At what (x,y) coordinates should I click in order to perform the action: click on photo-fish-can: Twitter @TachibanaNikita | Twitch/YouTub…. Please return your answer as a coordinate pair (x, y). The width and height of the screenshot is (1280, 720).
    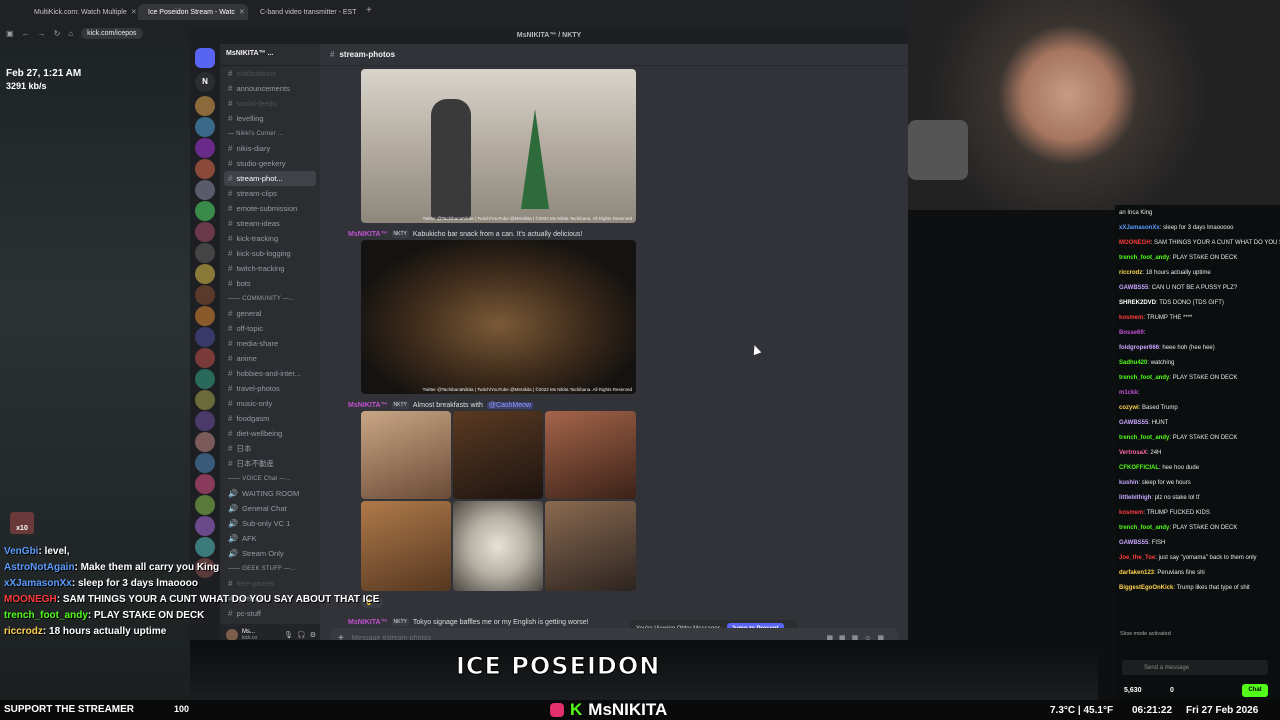
    Looking at the image, I should click on (498, 317).